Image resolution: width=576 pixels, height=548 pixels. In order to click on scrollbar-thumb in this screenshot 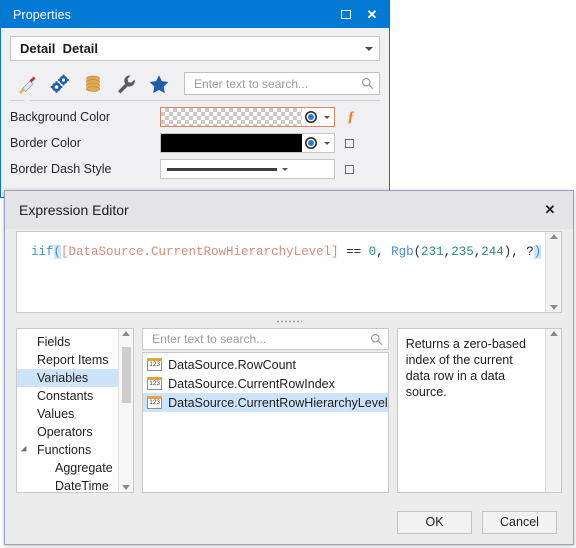, I will do `click(126, 375)`.